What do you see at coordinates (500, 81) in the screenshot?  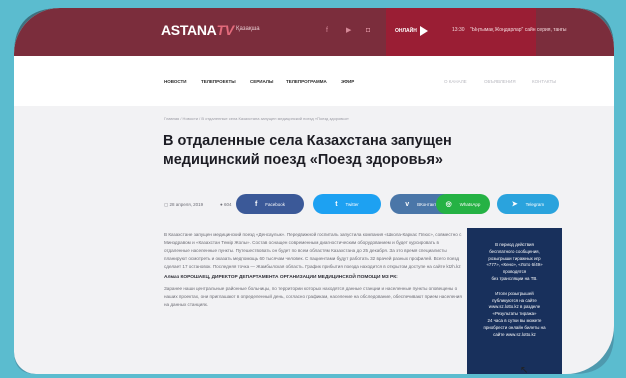 I see `nav-item-ads: ОБЪЯВЛЕНИЯ` at bounding box center [500, 81].